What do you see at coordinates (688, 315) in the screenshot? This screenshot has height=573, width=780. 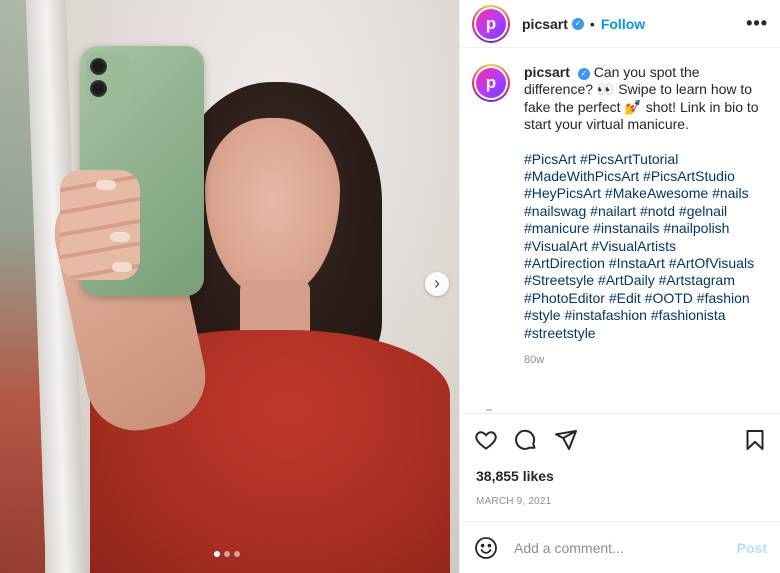 I see `hashtag-link: #fashionista` at bounding box center [688, 315].